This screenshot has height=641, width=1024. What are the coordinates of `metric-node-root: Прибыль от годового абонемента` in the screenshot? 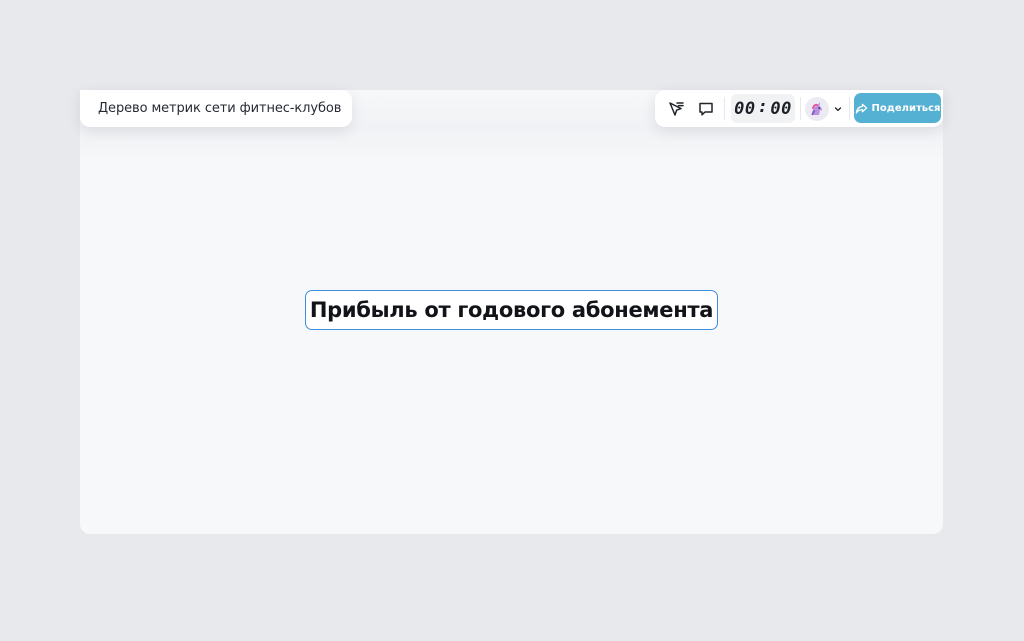 It's located at (511, 310).